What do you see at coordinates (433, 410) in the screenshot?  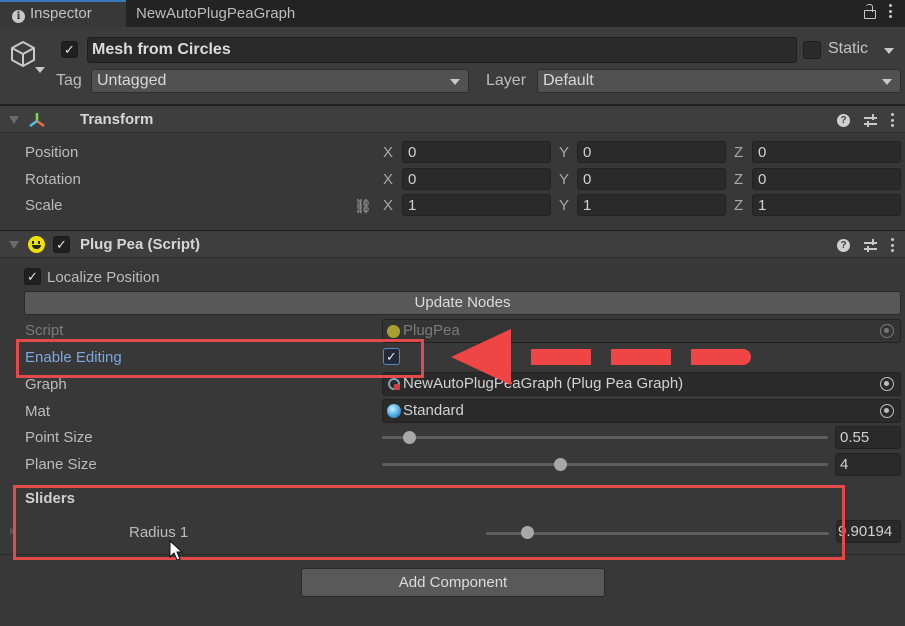 I see `mat-value: Standard` at bounding box center [433, 410].